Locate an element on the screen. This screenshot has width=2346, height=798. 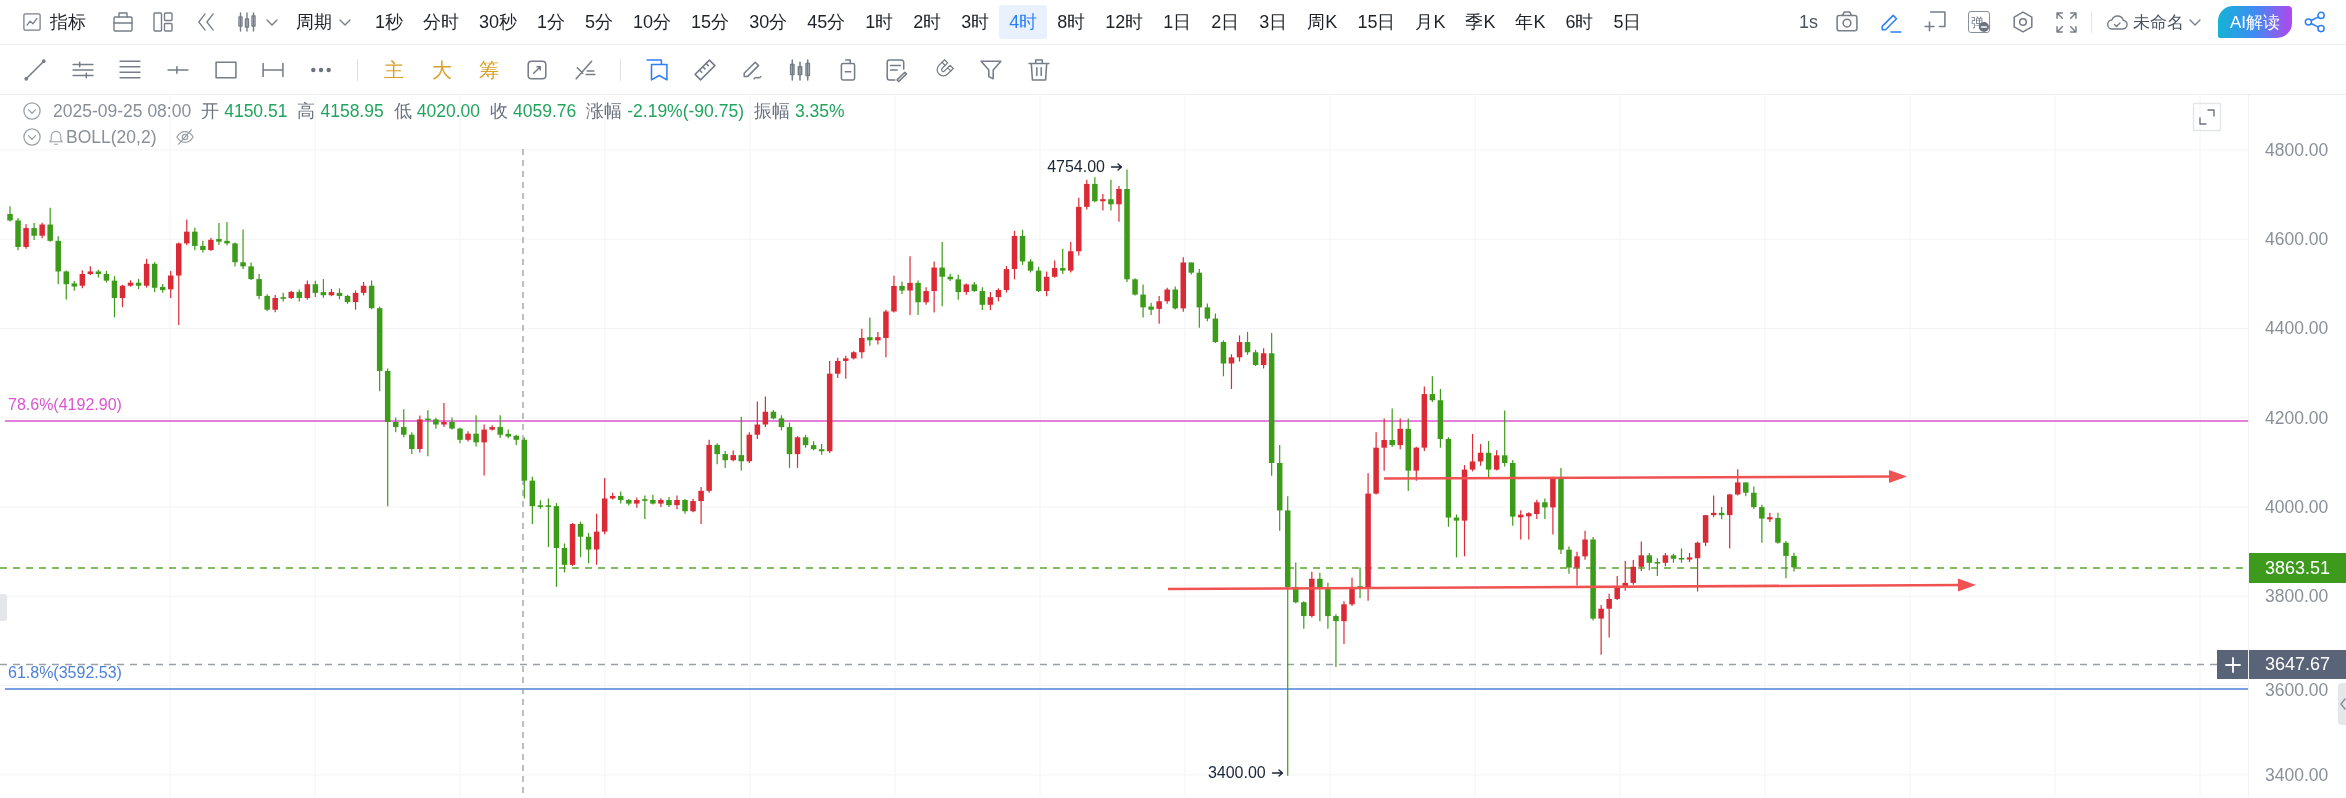
interval-tab: 8时 is located at coordinates (1071, 22).